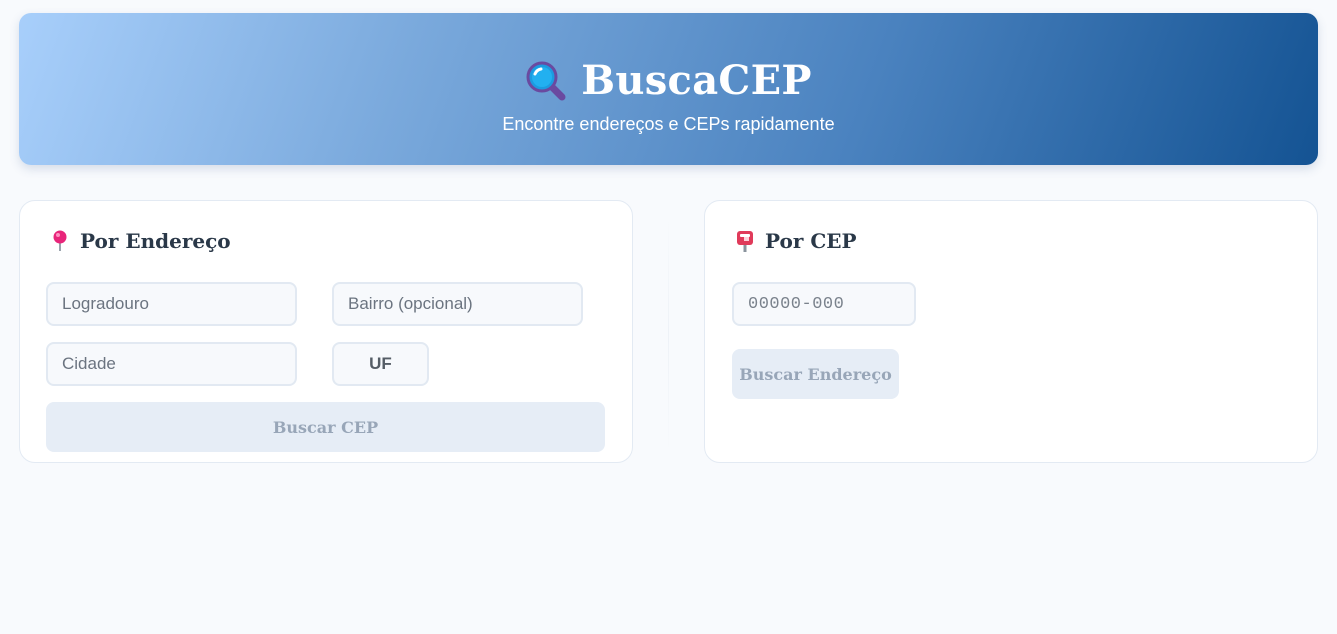 The image size is (1337, 634). What do you see at coordinates (171, 364) in the screenshot?
I see `city-input` at bounding box center [171, 364].